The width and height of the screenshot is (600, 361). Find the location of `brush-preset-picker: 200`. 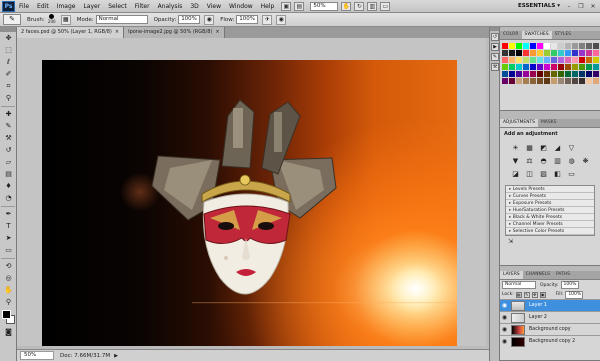

brush-preset-picker: 200 is located at coordinates (52, 19).